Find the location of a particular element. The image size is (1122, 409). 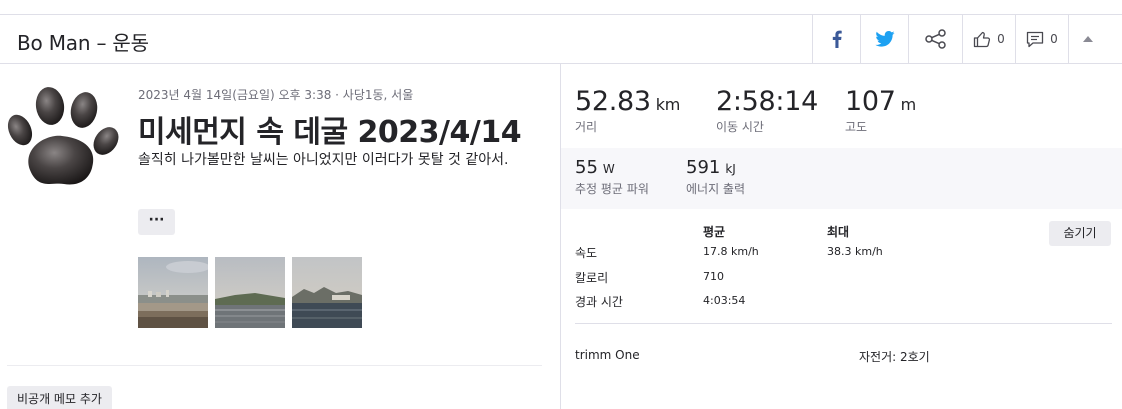

twitter-share-button is located at coordinates (884, 39).